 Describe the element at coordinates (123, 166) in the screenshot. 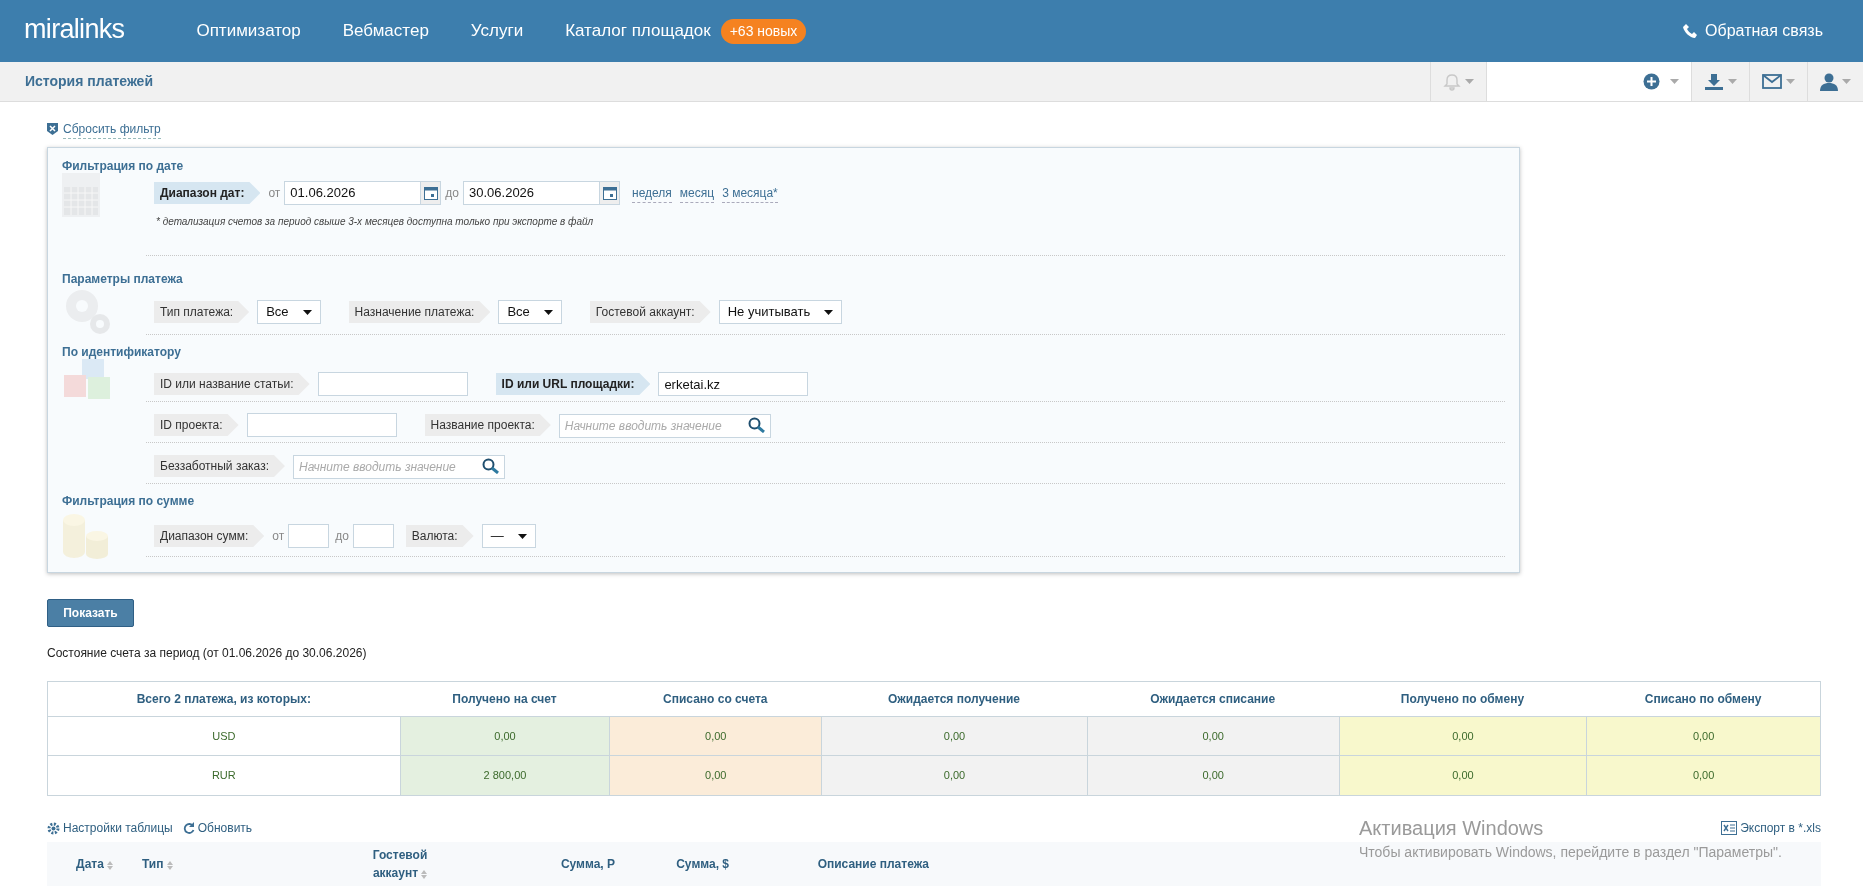

I see `section-title: Фильтрация по дате` at that location.